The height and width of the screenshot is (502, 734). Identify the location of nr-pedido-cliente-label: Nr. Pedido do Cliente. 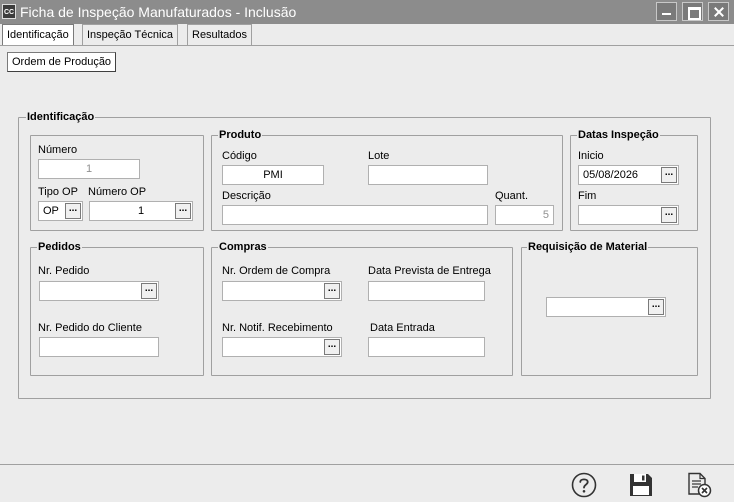
(90, 328).